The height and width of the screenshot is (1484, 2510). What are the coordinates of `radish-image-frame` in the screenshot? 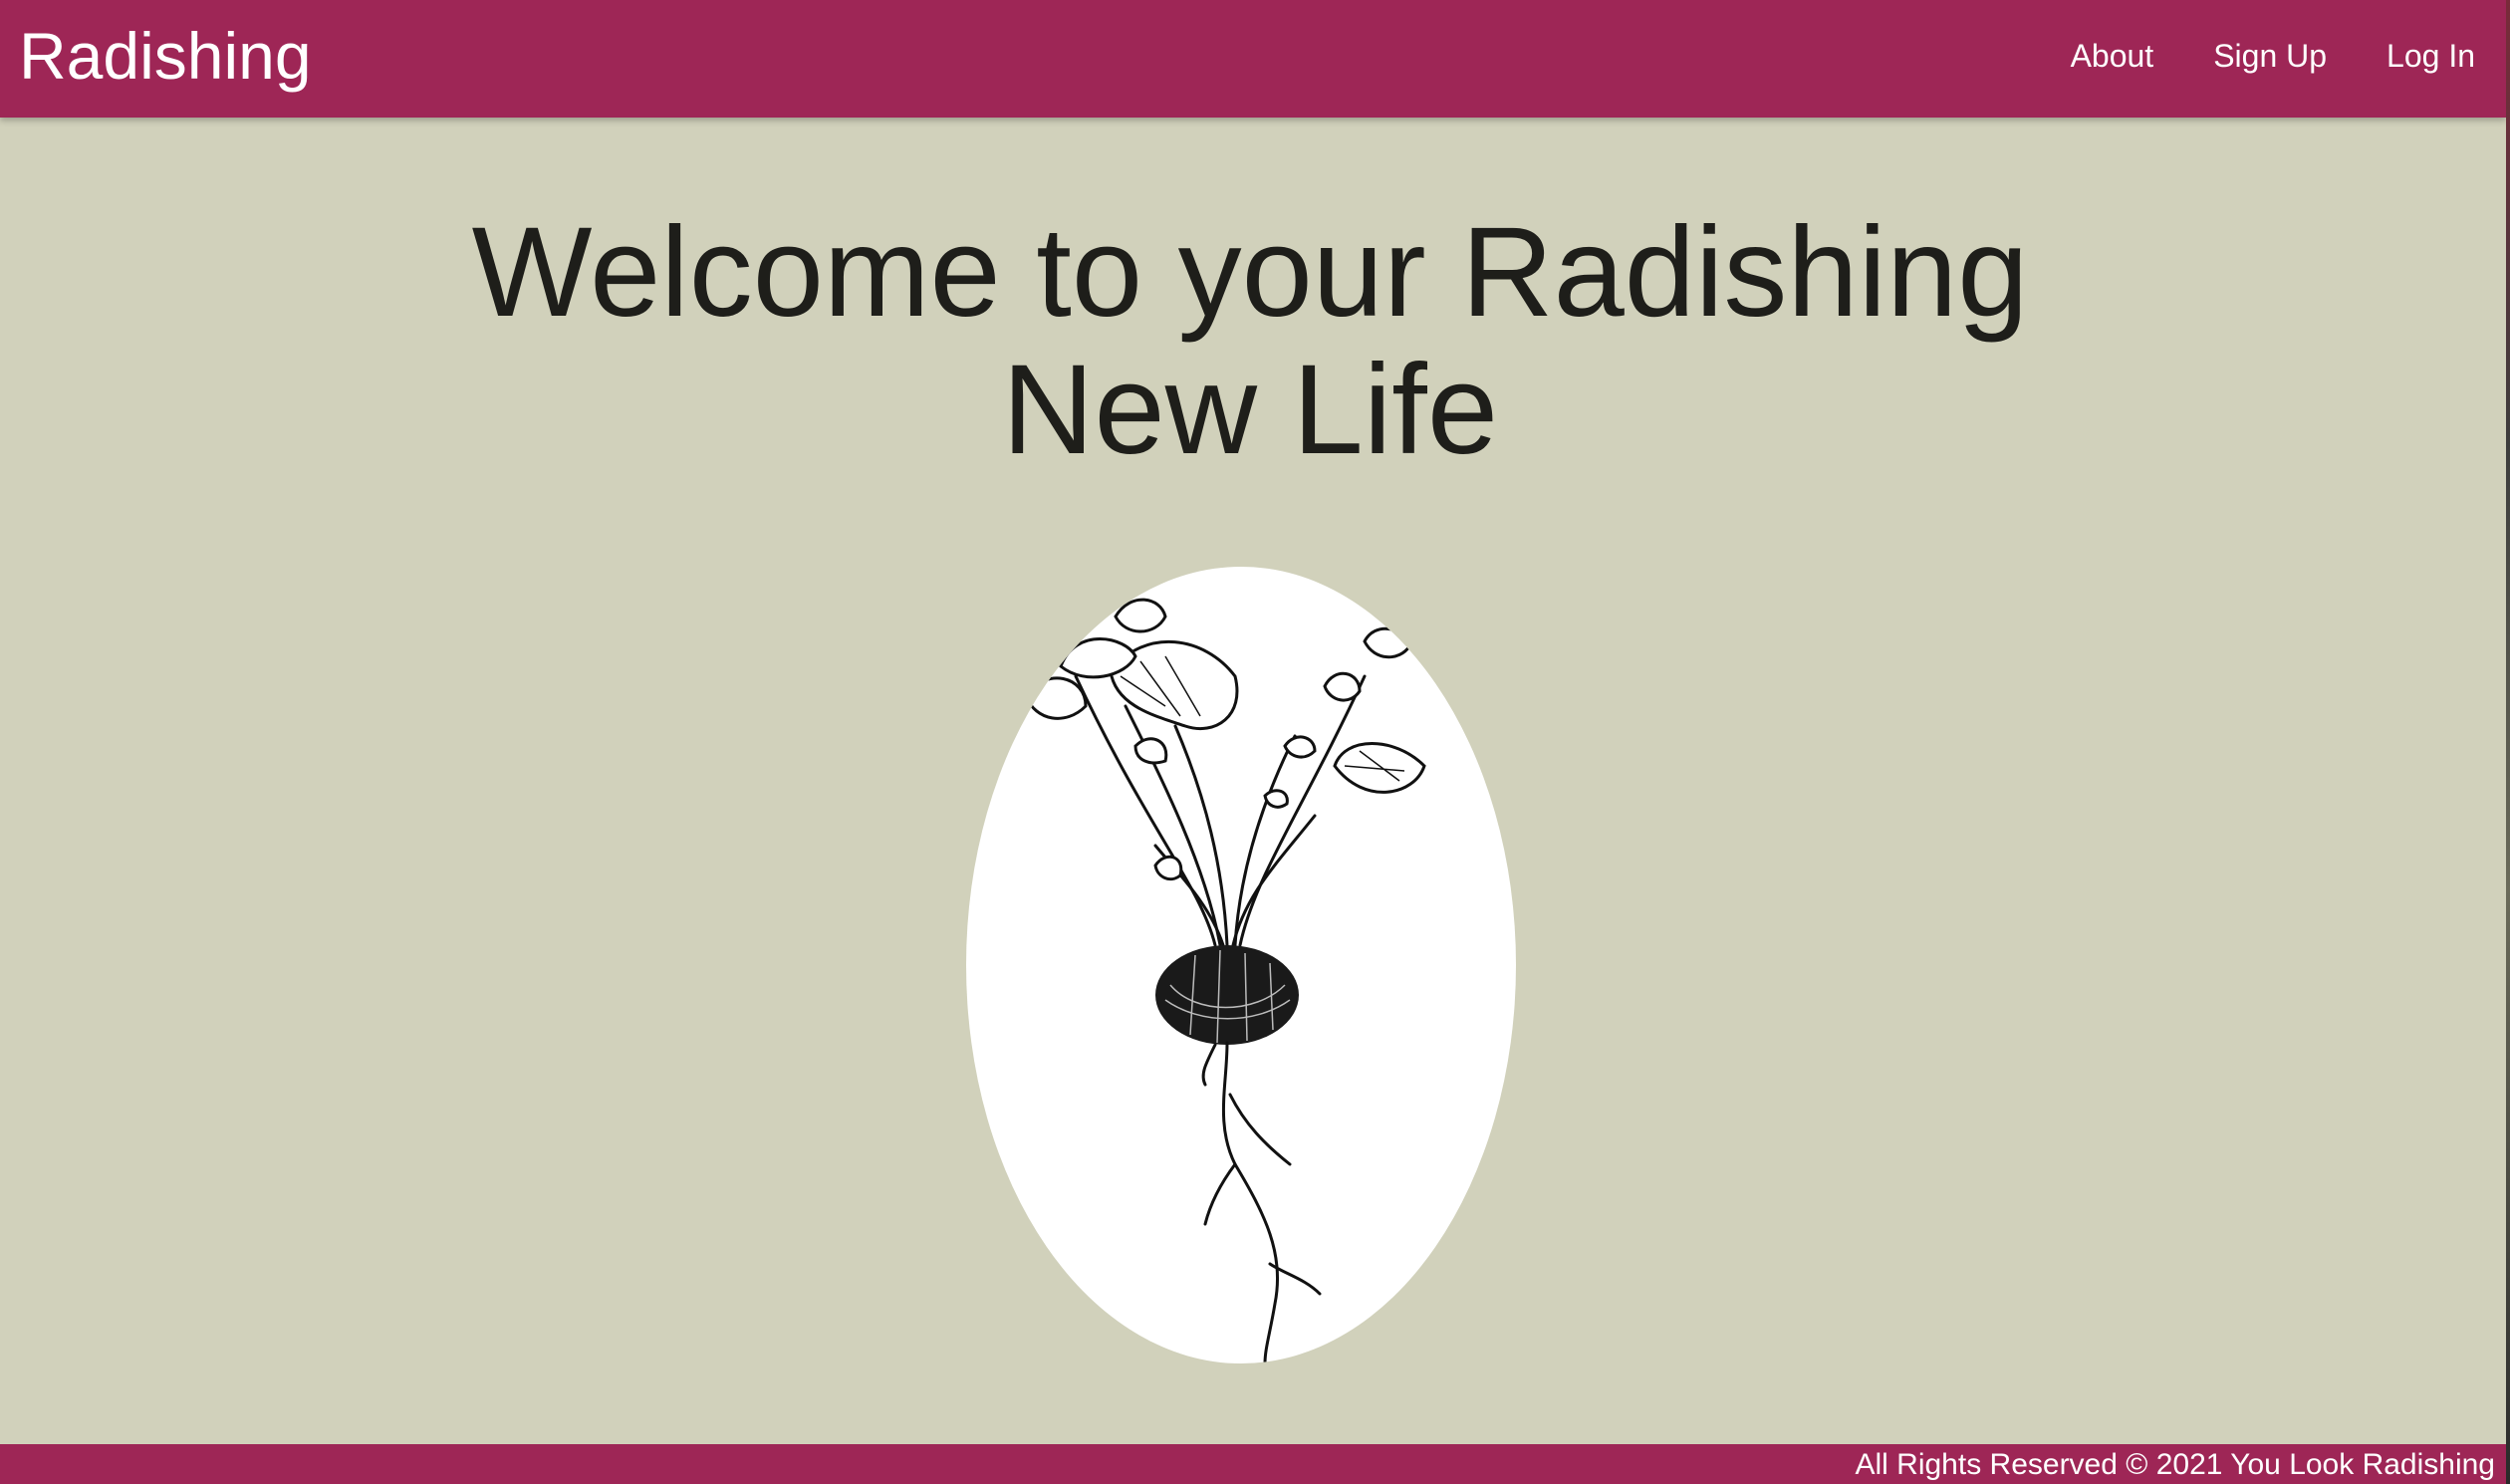 It's located at (1241, 965).